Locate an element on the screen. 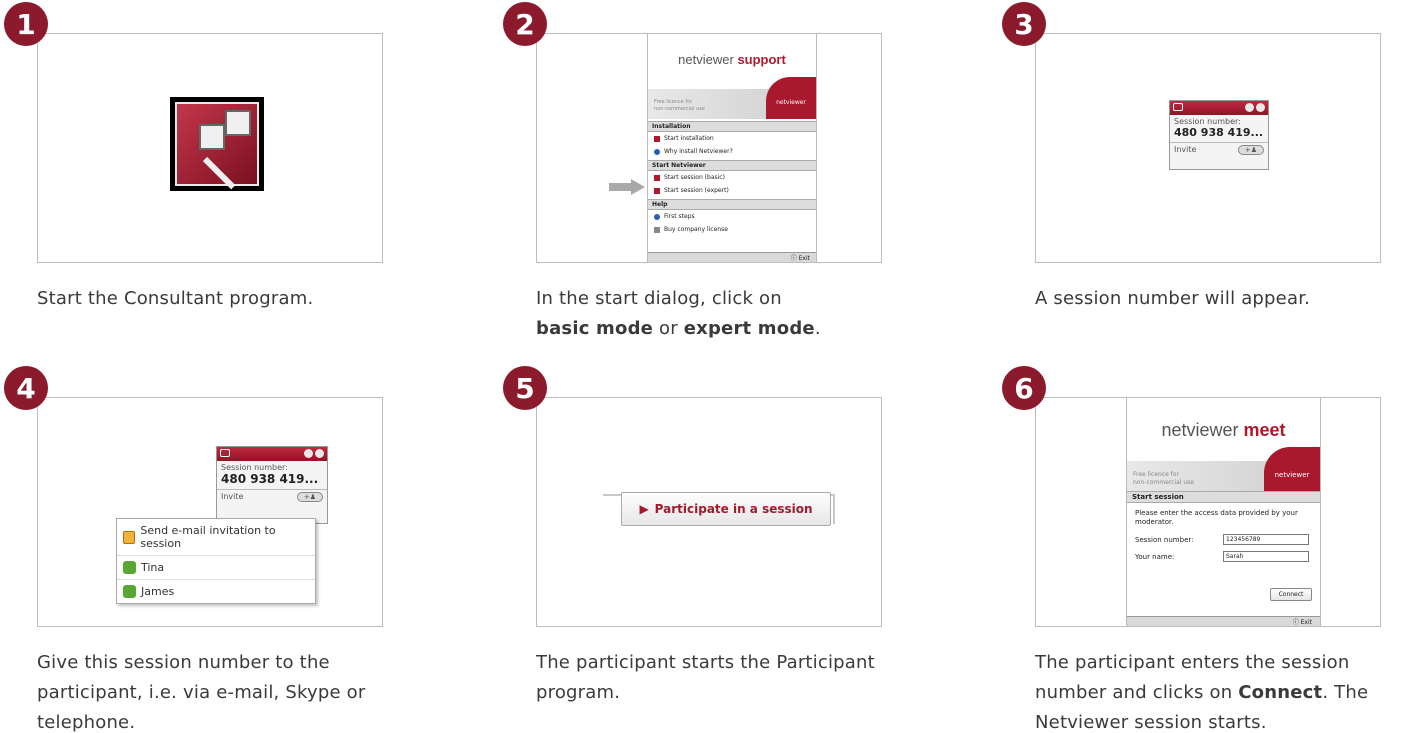 The image size is (1423, 733). step-5-screenshot: ▶ Participate in a session is located at coordinates (709, 512).